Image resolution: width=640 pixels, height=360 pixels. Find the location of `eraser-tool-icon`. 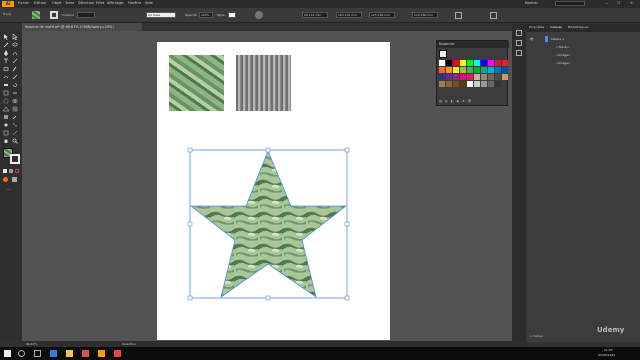

eraser-tool-icon is located at coordinates (6, 85).